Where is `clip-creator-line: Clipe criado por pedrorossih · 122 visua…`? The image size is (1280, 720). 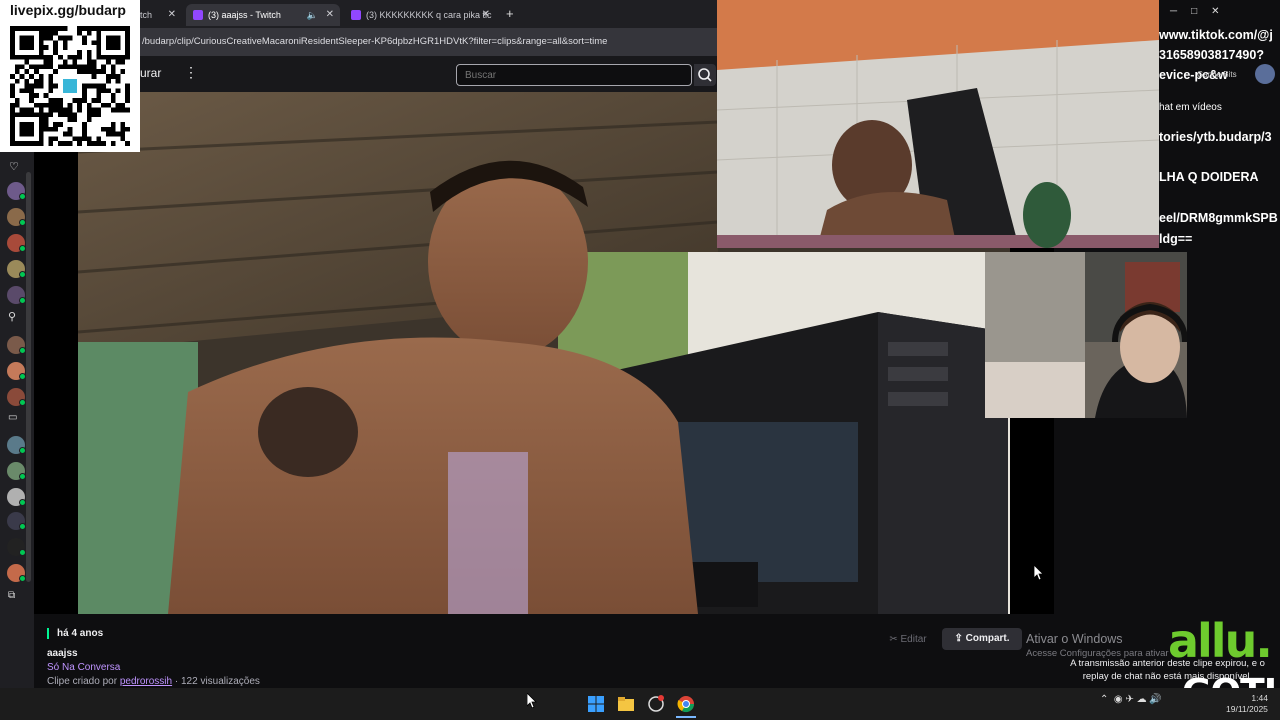 clip-creator-line: Clipe criado por pedrorossih · 122 visua… is located at coordinates (153, 681).